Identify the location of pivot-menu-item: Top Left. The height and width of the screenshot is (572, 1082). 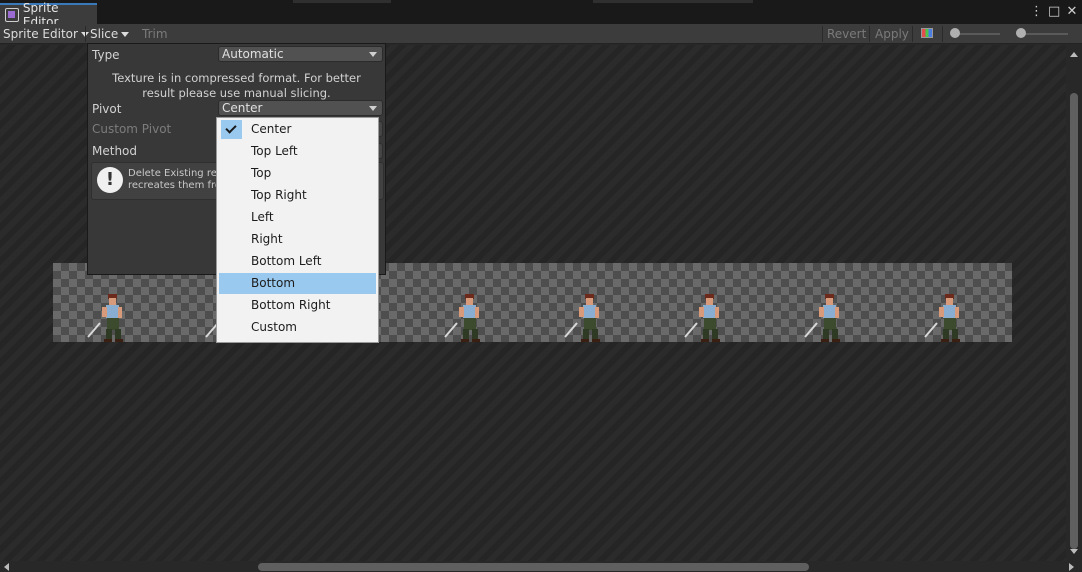
(297, 151).